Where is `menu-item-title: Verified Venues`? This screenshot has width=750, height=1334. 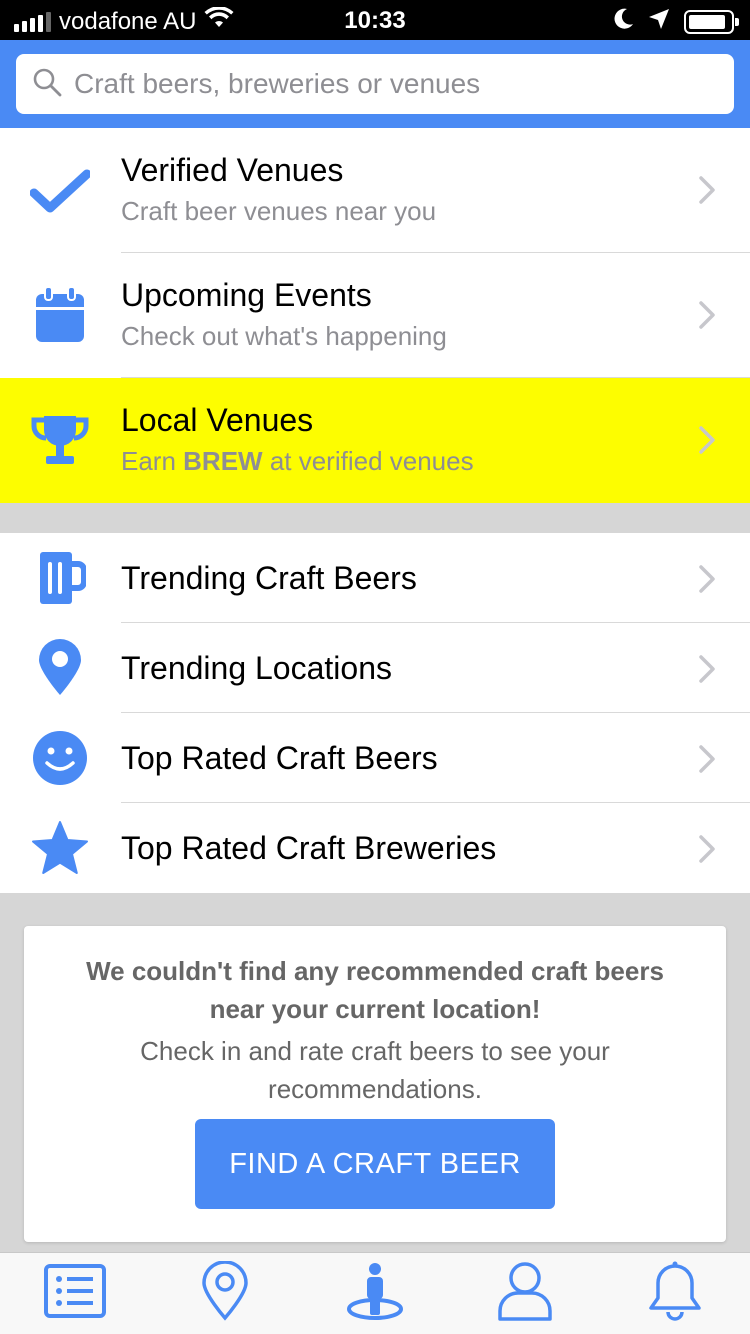 menu-item-title: Verified Venues is located at coordinates (232, 170).